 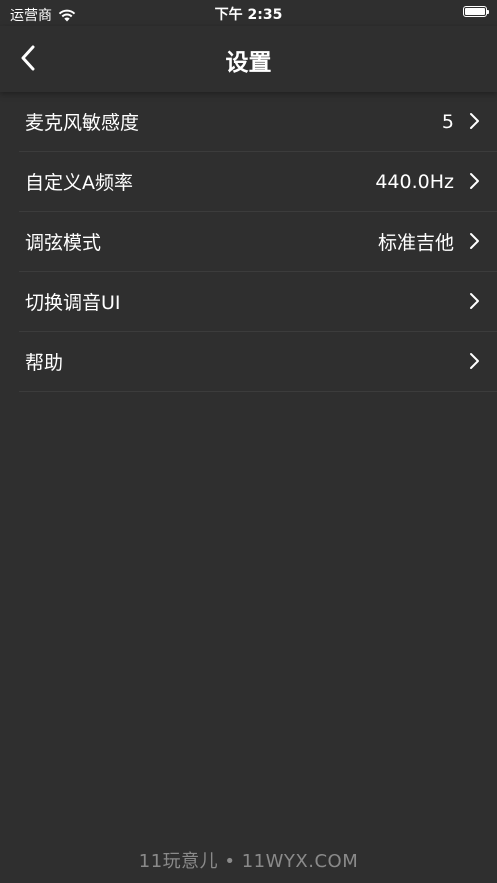 I want to click on row-label: 切换调音UI, so click(x=73, y=303).